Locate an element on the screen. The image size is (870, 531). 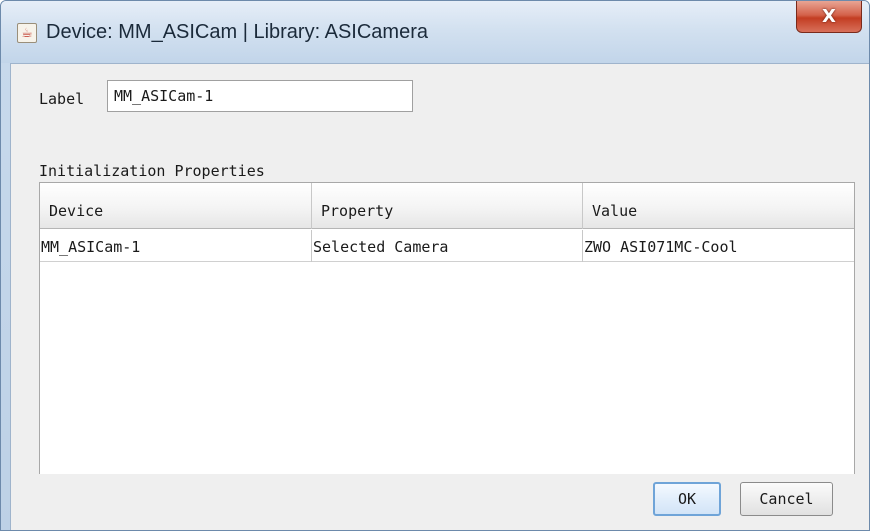
cell-property: Selected Camera is located at coordinates (447, 246).